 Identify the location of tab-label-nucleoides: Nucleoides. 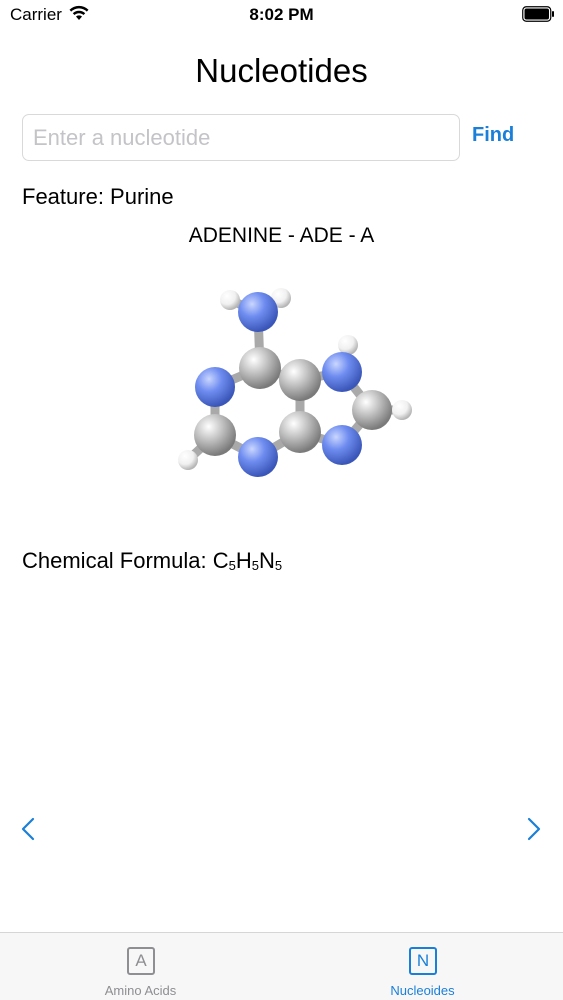
(422, 990).